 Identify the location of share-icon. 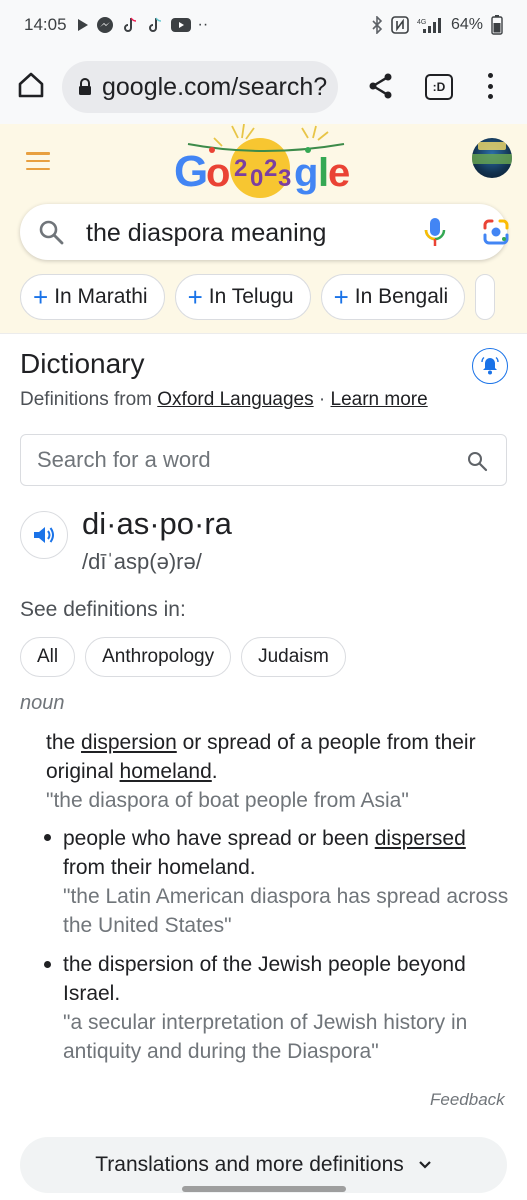
(381, 86).